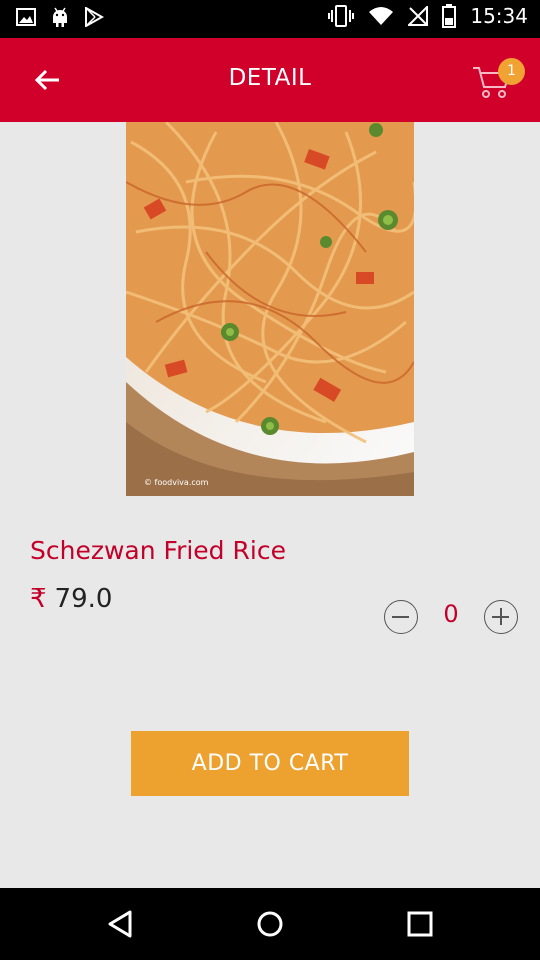 This screenshot has height=960, width=540. Describe the element at coordinates (270, 763) in the screenshot. I see `add-to-cart-button: ADD TO CART` at that location.